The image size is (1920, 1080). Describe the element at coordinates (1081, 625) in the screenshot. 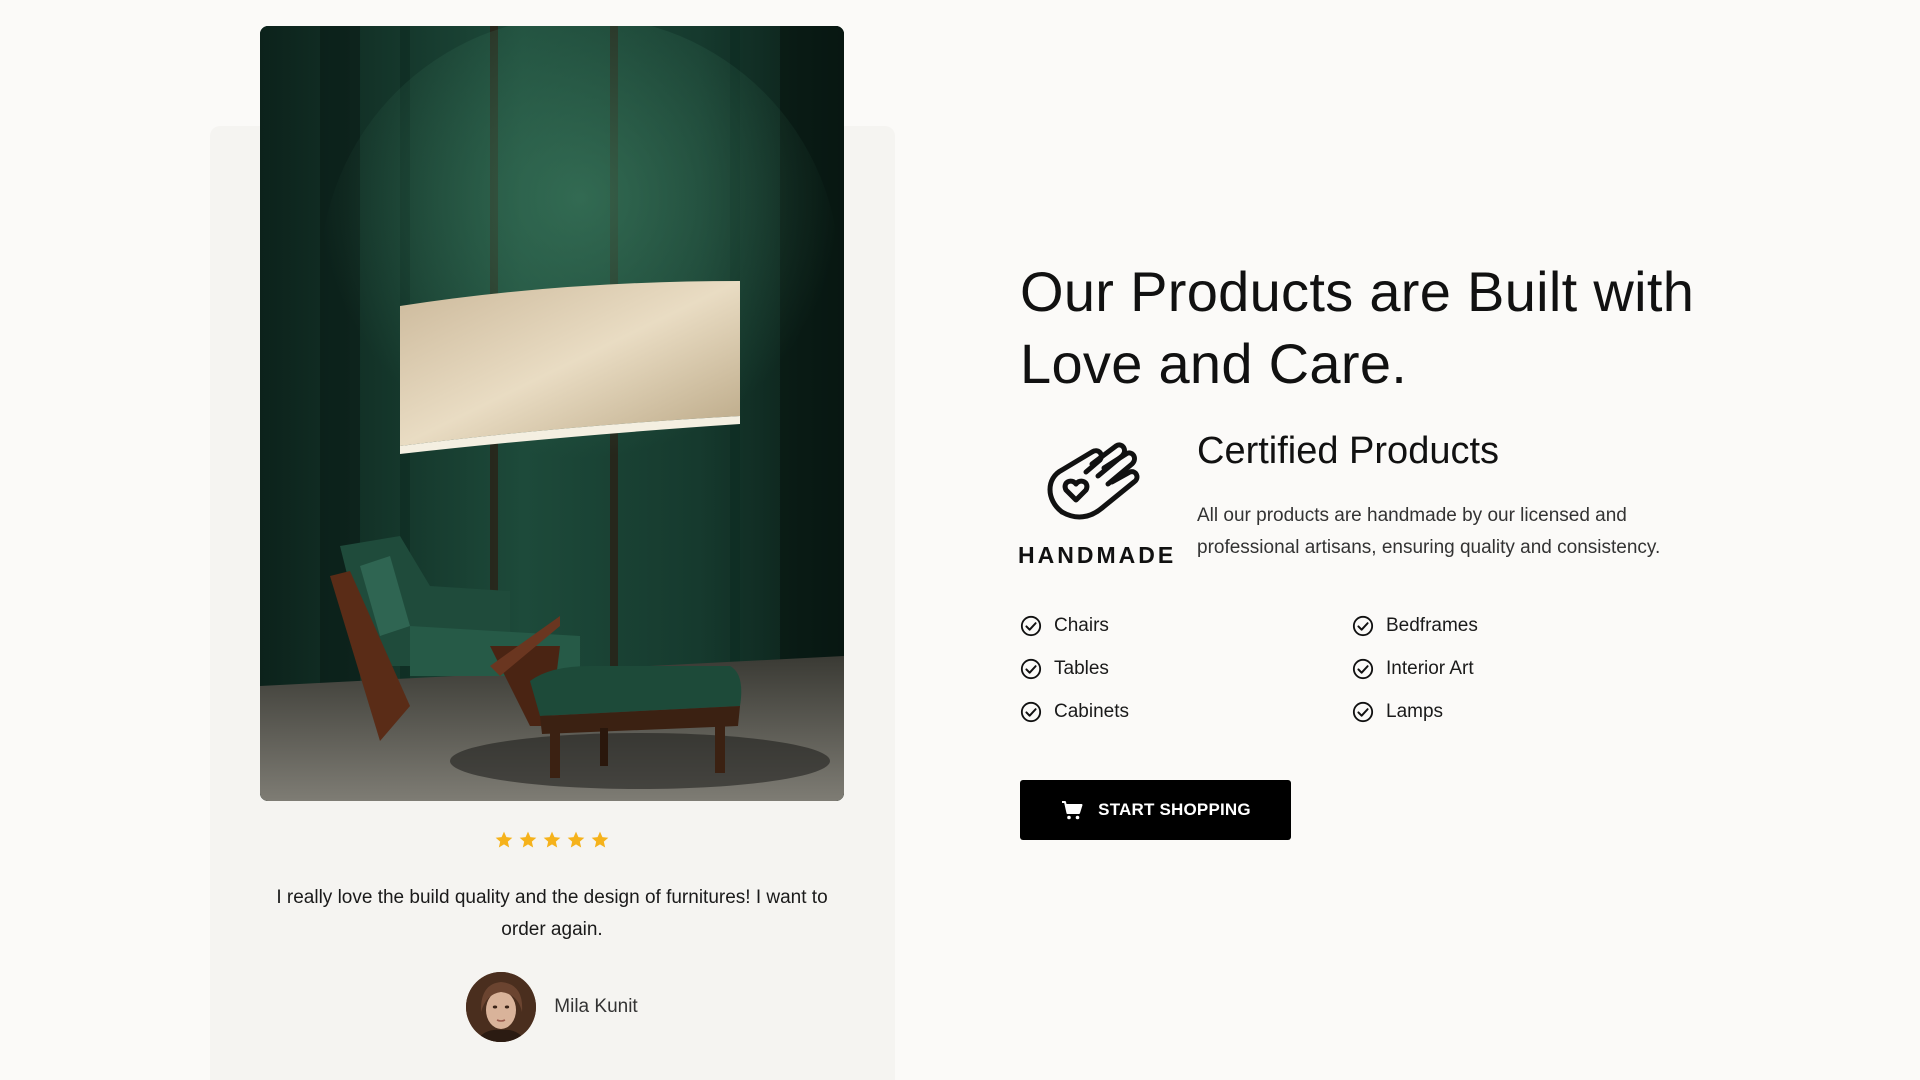

I see `feature-label: Chairs` at that location.